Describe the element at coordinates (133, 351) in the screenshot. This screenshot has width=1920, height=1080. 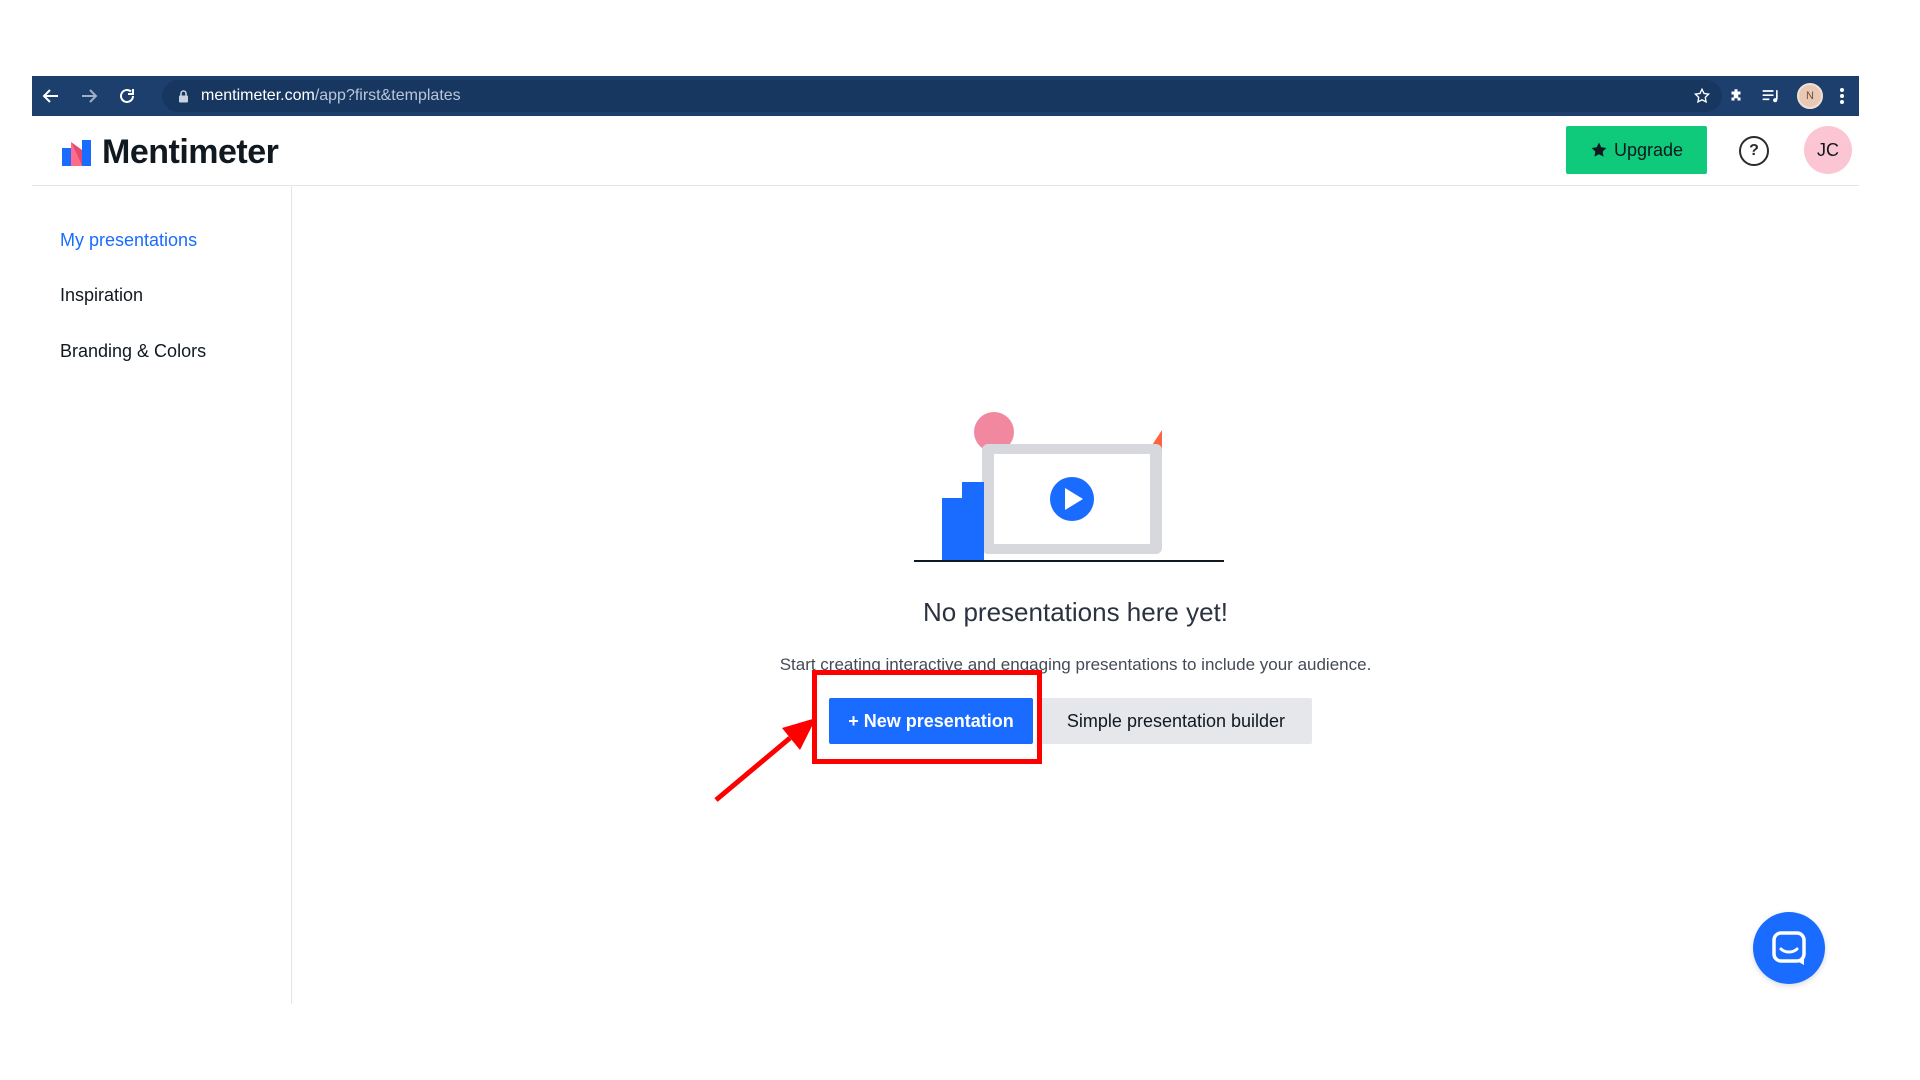
I see `sidebar-item-branding-colors: Branding & Colors` at that location.